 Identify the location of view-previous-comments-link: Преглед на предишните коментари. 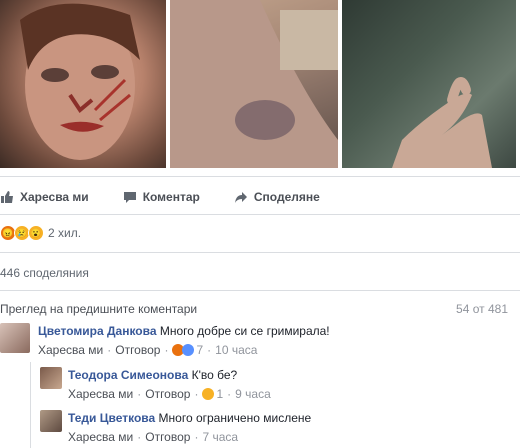
(98, 309).